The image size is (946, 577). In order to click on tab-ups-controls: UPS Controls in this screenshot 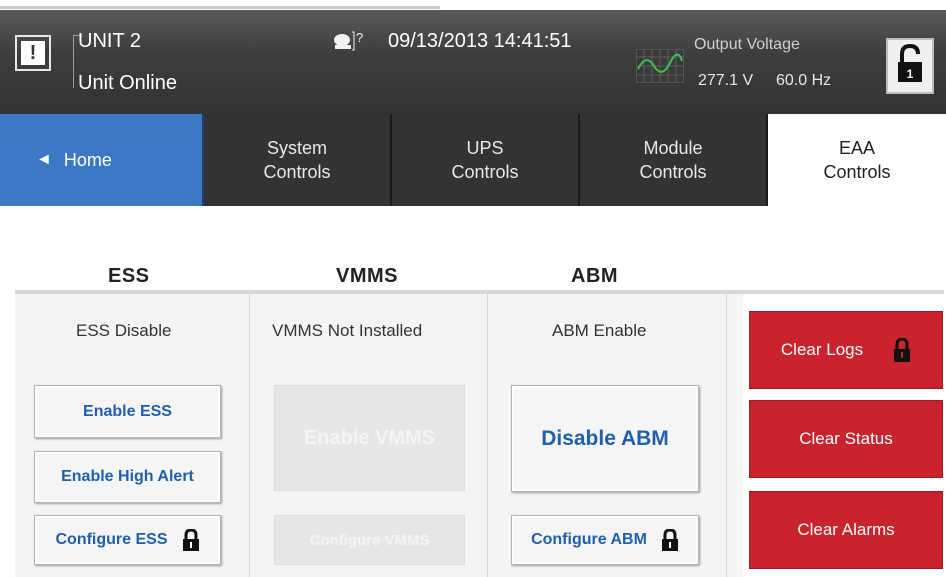, I will do `click(486, 160)`.